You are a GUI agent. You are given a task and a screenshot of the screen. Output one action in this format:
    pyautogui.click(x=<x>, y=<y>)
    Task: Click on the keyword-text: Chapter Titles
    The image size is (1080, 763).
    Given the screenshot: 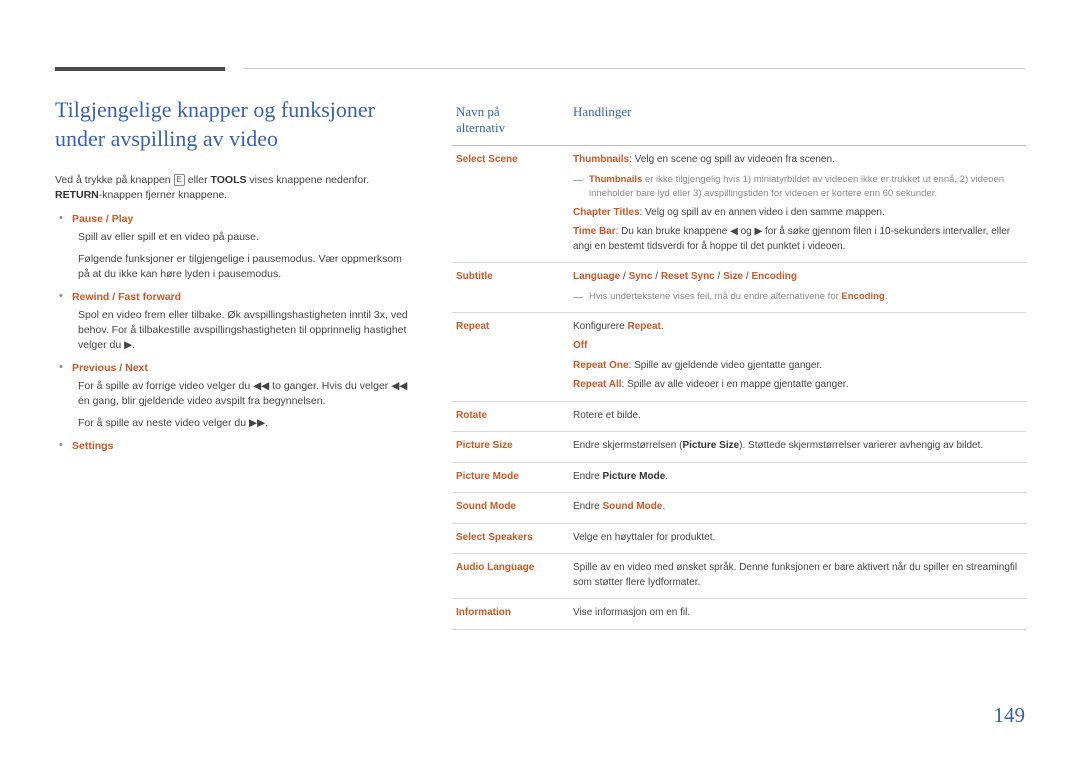 What is the action you would take?
    pyautogui.click(x=606, y=212)
    